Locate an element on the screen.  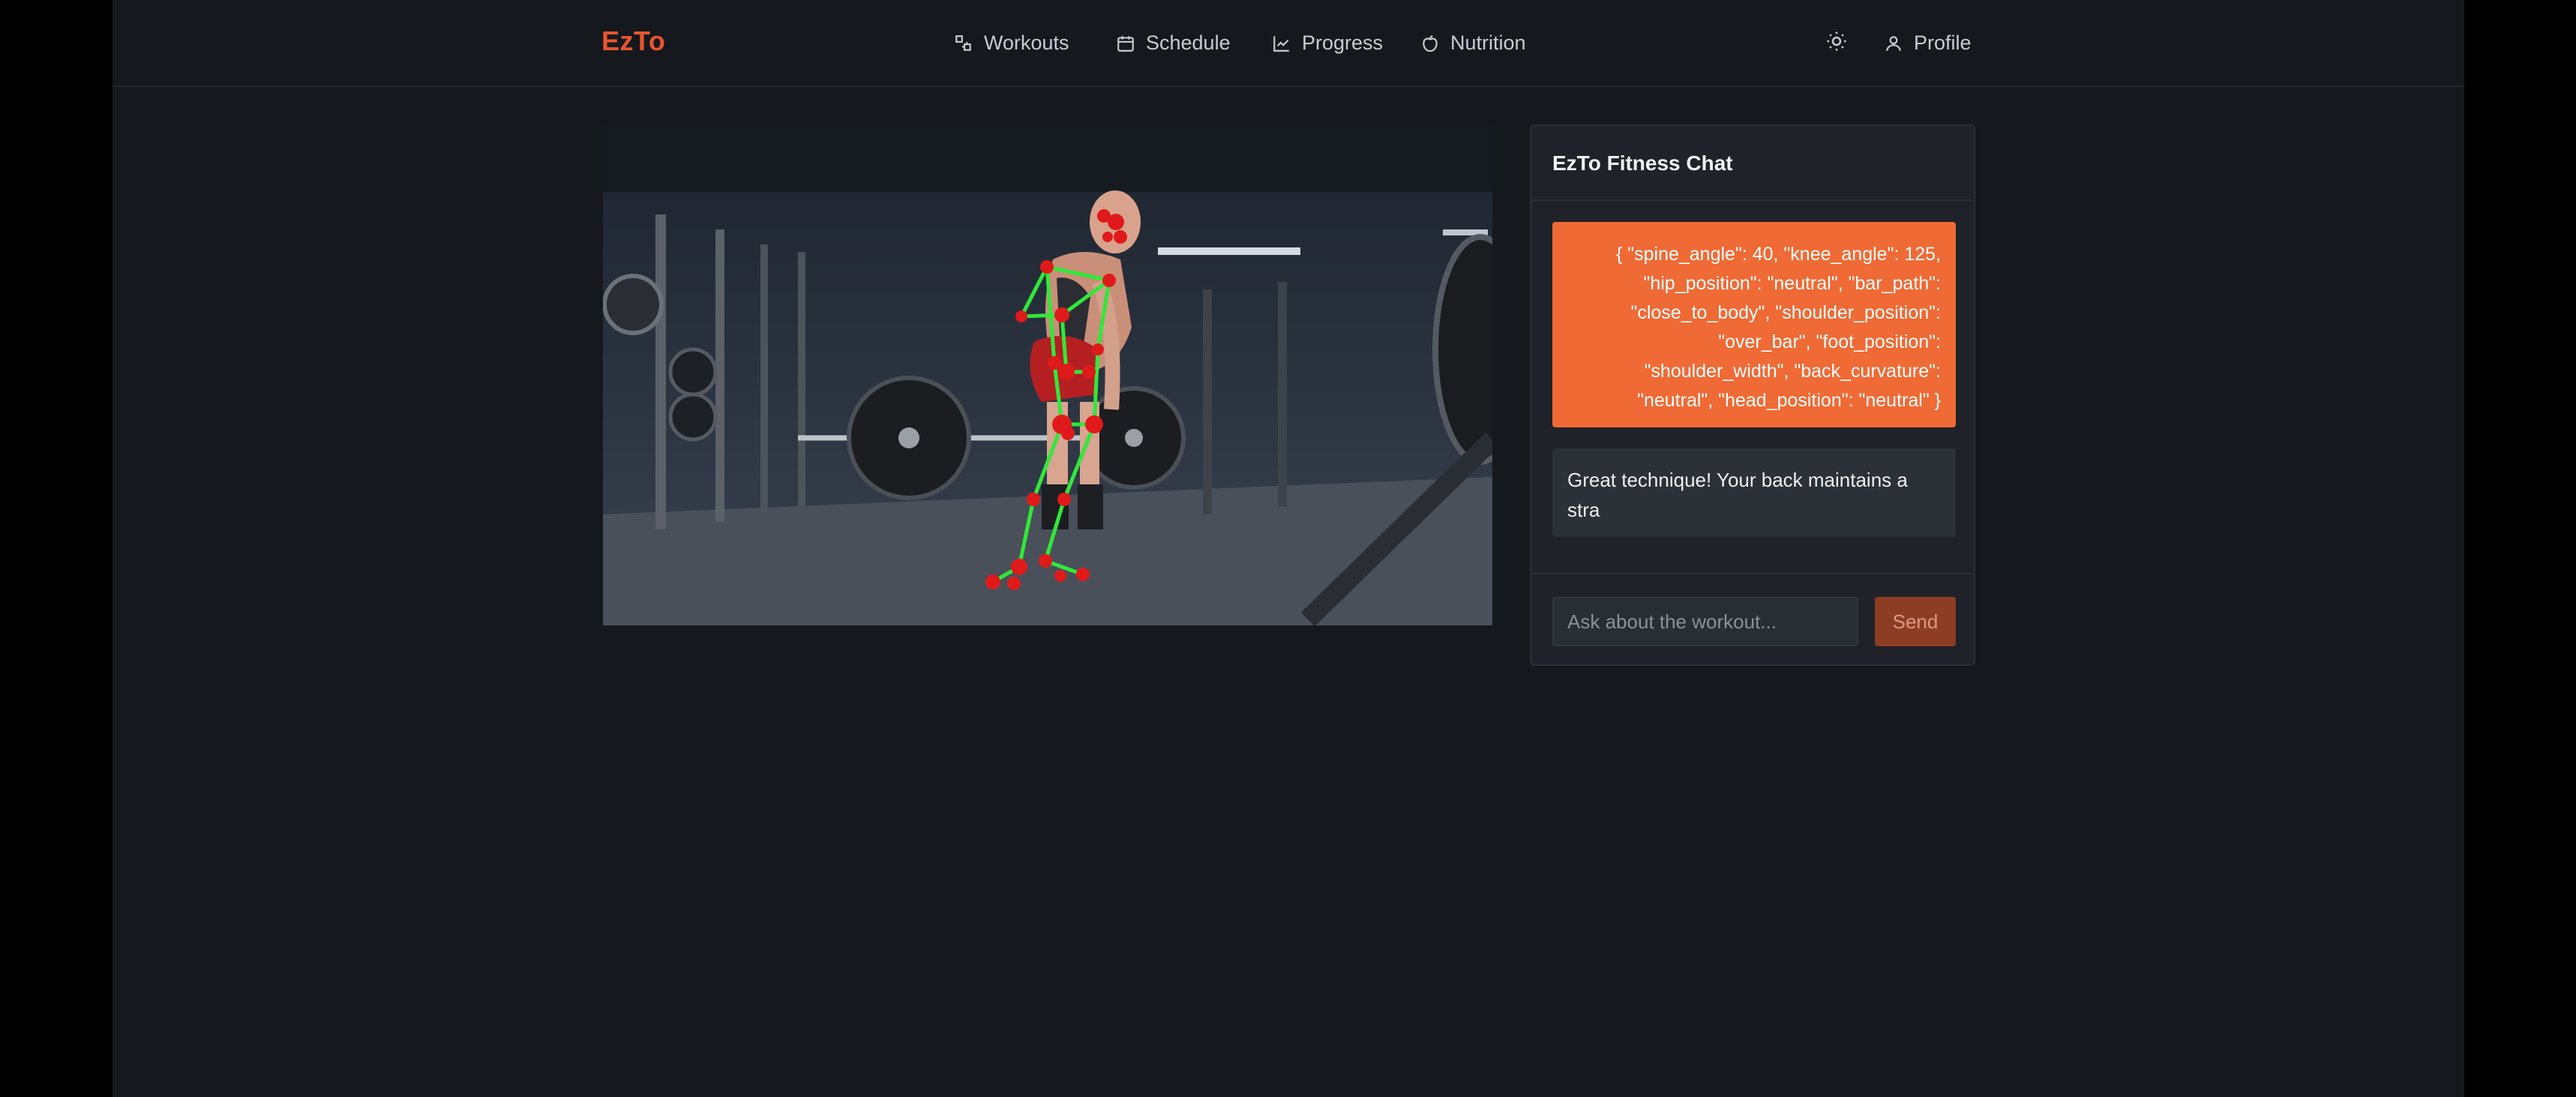
nav-item-nutrition: Nutrition is located at coordinates (1473, 43).